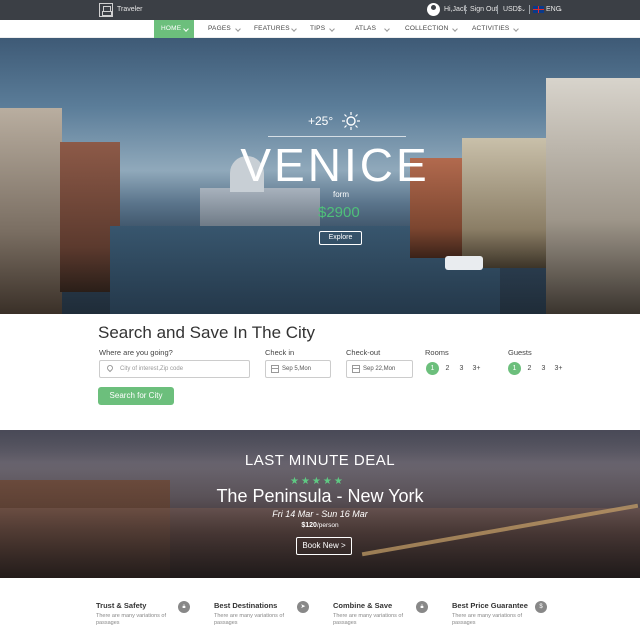  I want to click on rooms-option-1: 1, so click(432, 368).